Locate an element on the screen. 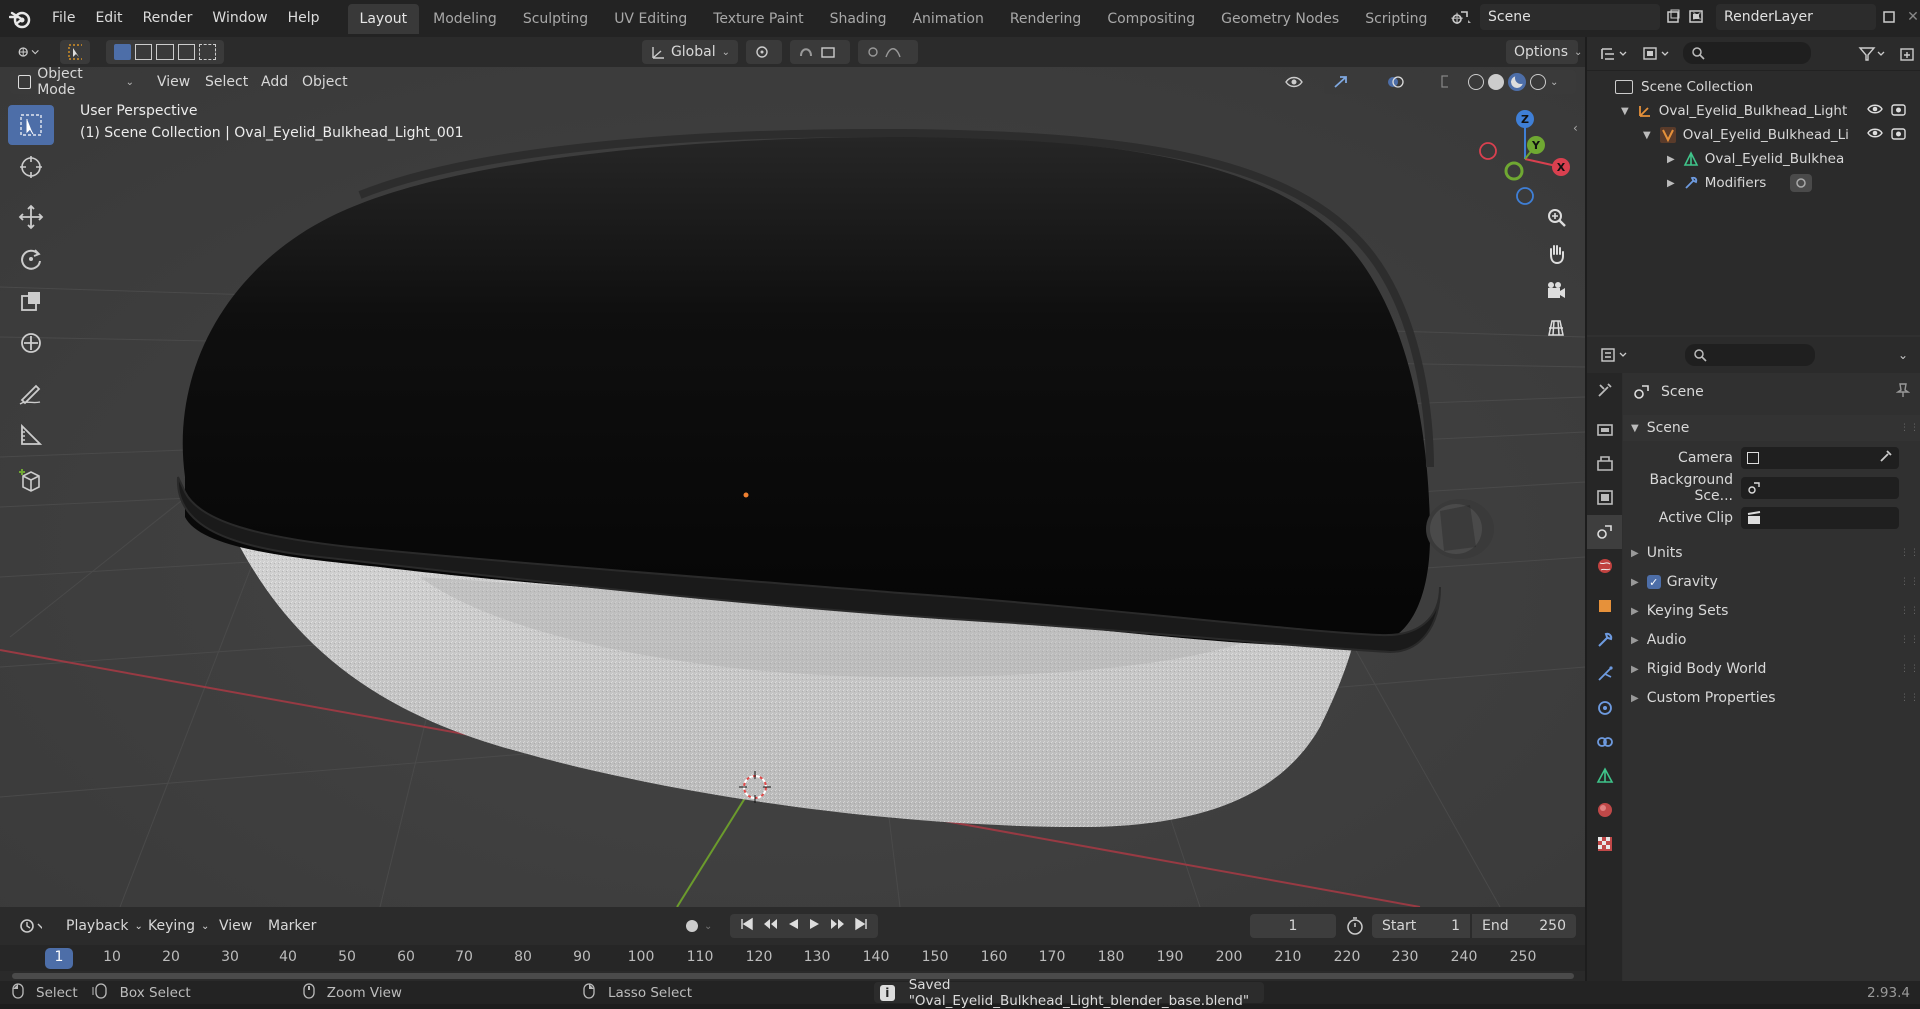  physics-tab-icon is located at coordinates (1604, 708).